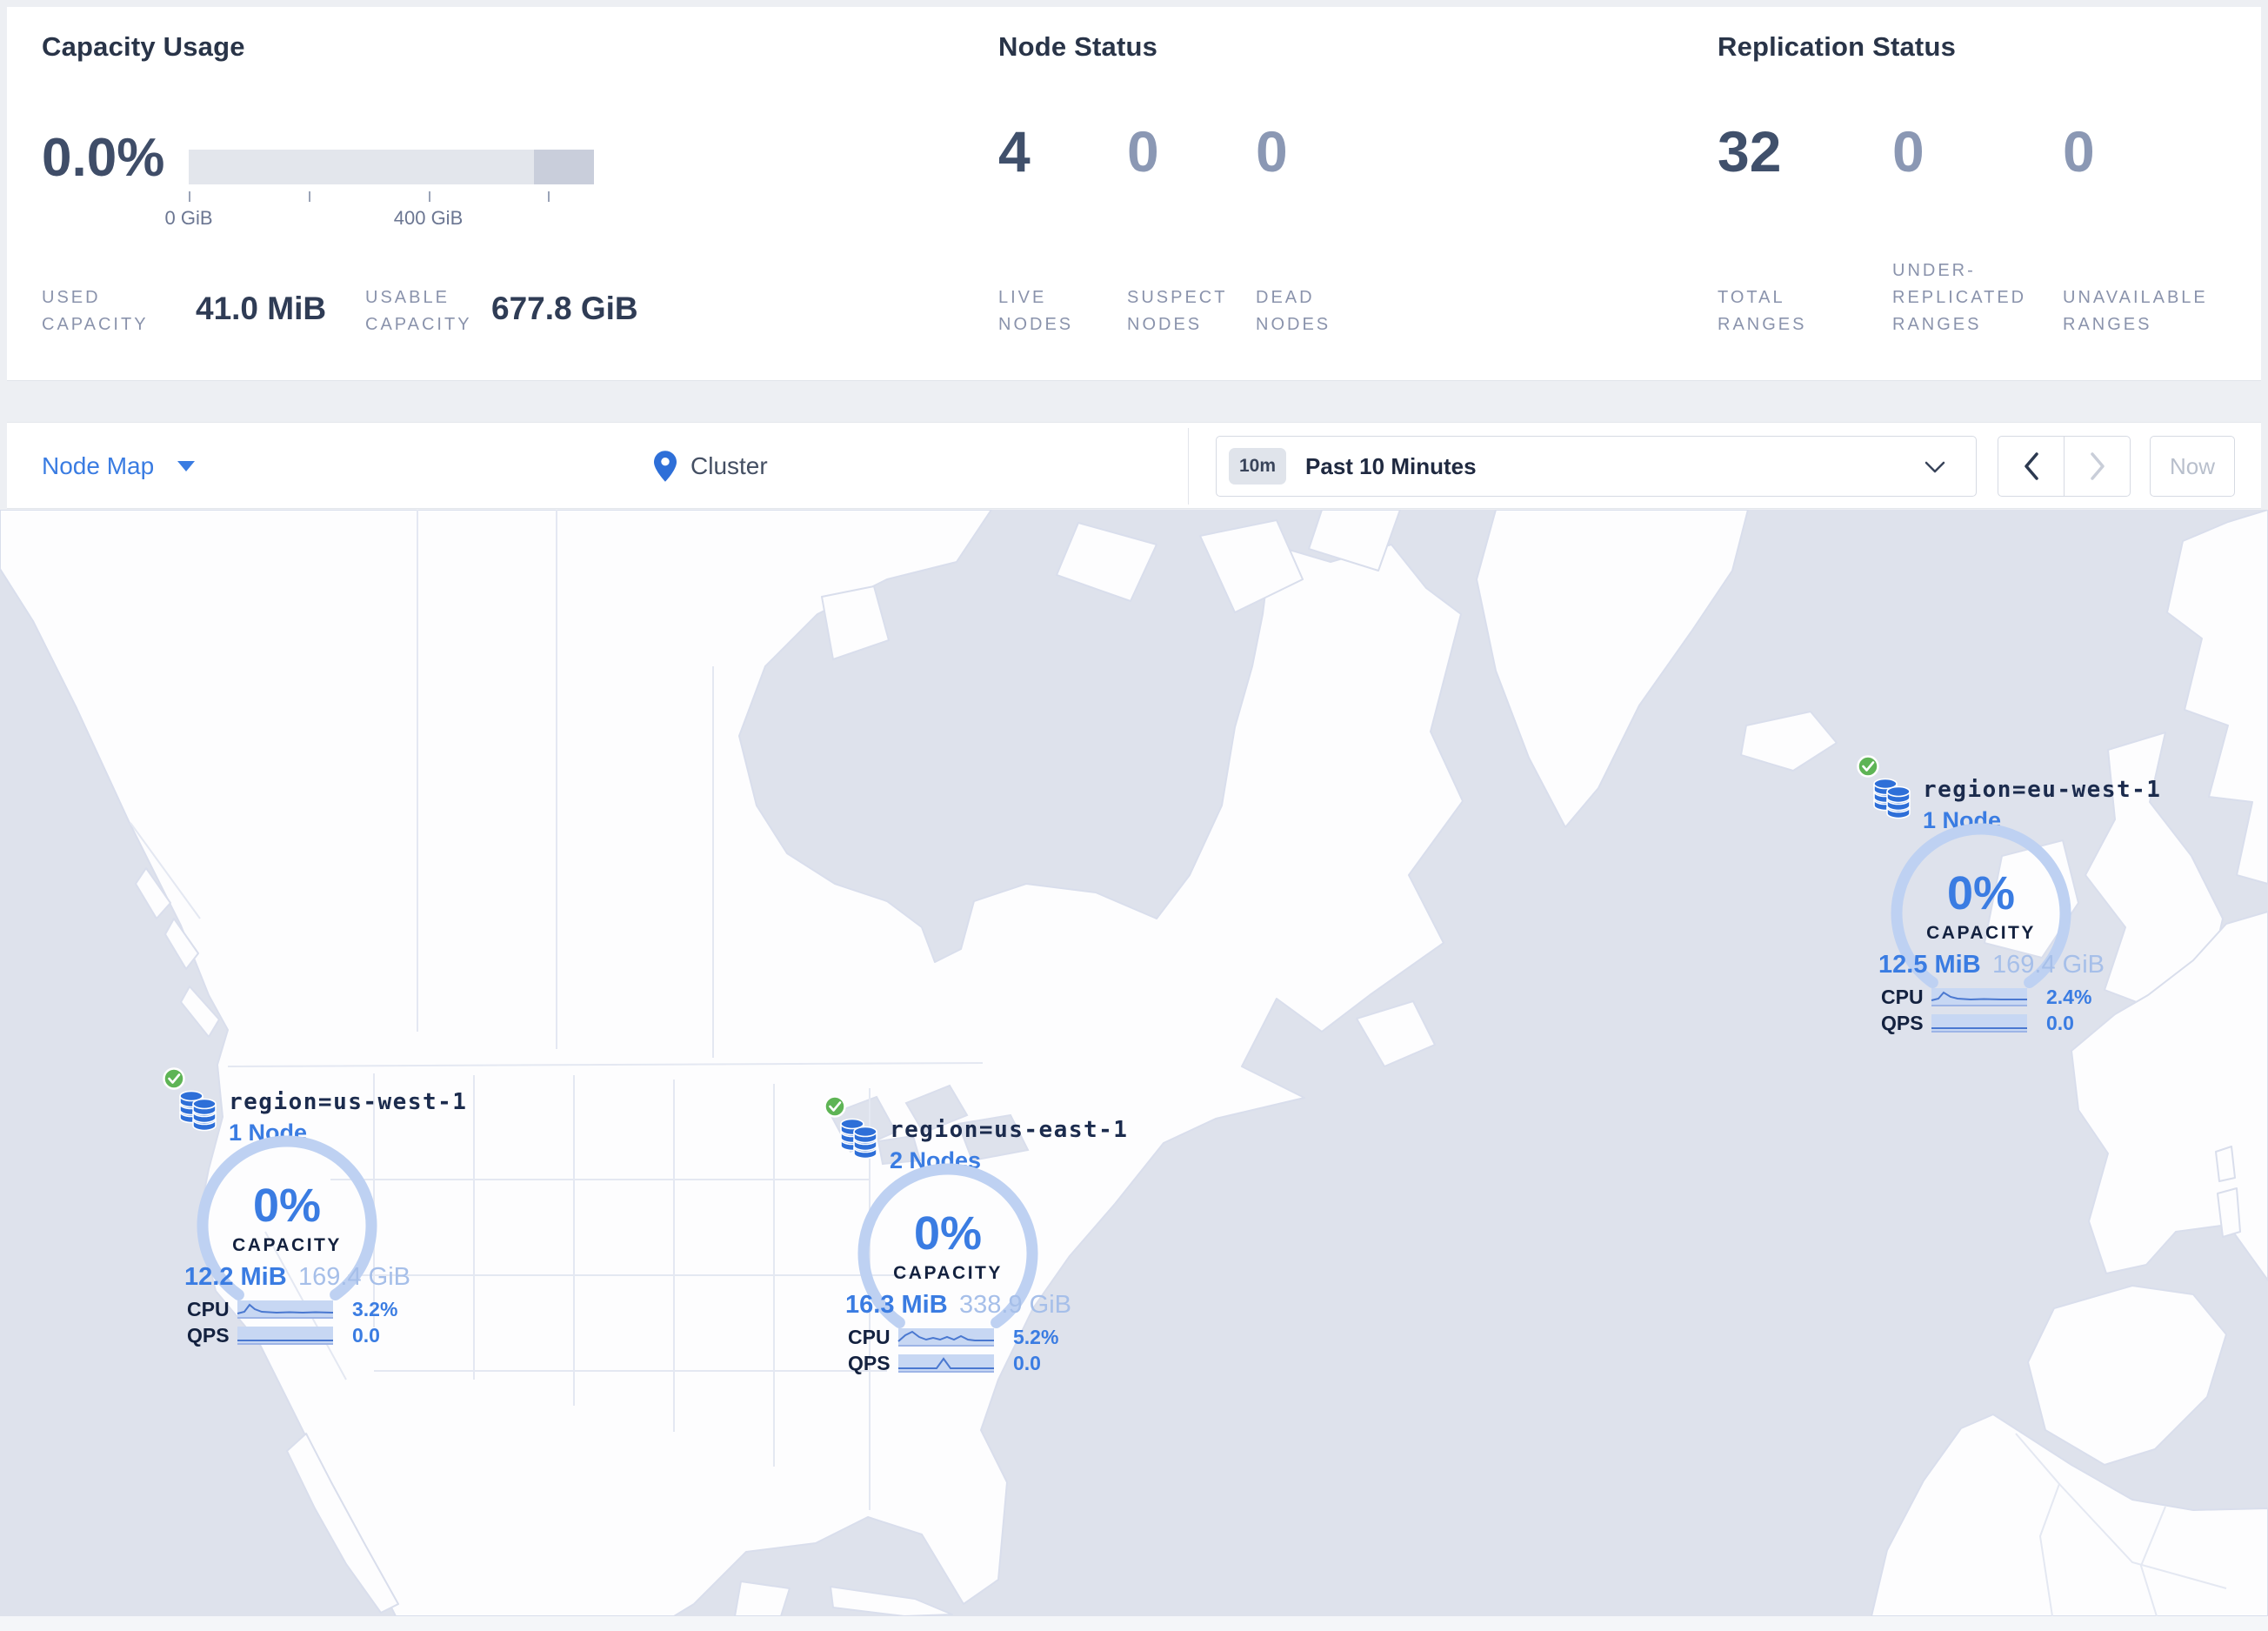 This screenshot has width=2268, height=1631. What do you see at coordinates (1258, 466) in the screenshot?
I see `time-range-badge: 10m` at bounding box center [1258, 466].